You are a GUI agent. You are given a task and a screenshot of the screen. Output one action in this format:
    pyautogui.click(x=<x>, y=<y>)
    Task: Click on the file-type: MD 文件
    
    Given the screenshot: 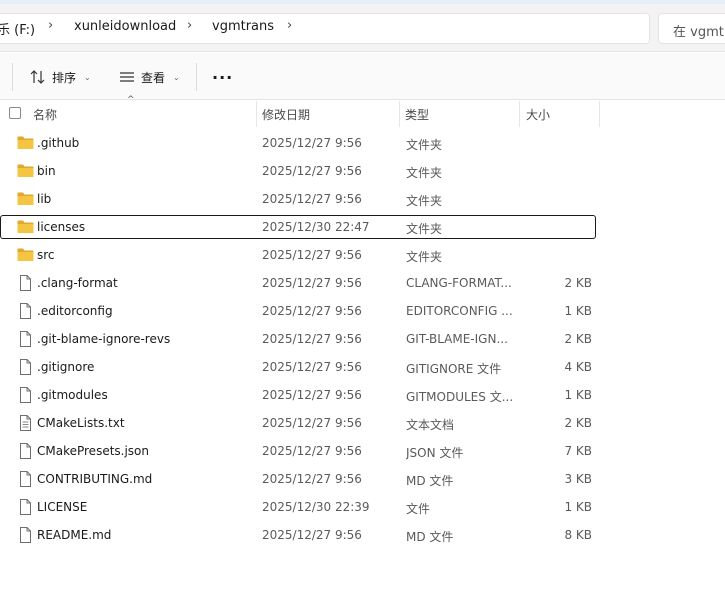 What is the action you would take?
    pyautogui.click(x=430, y=537)
    